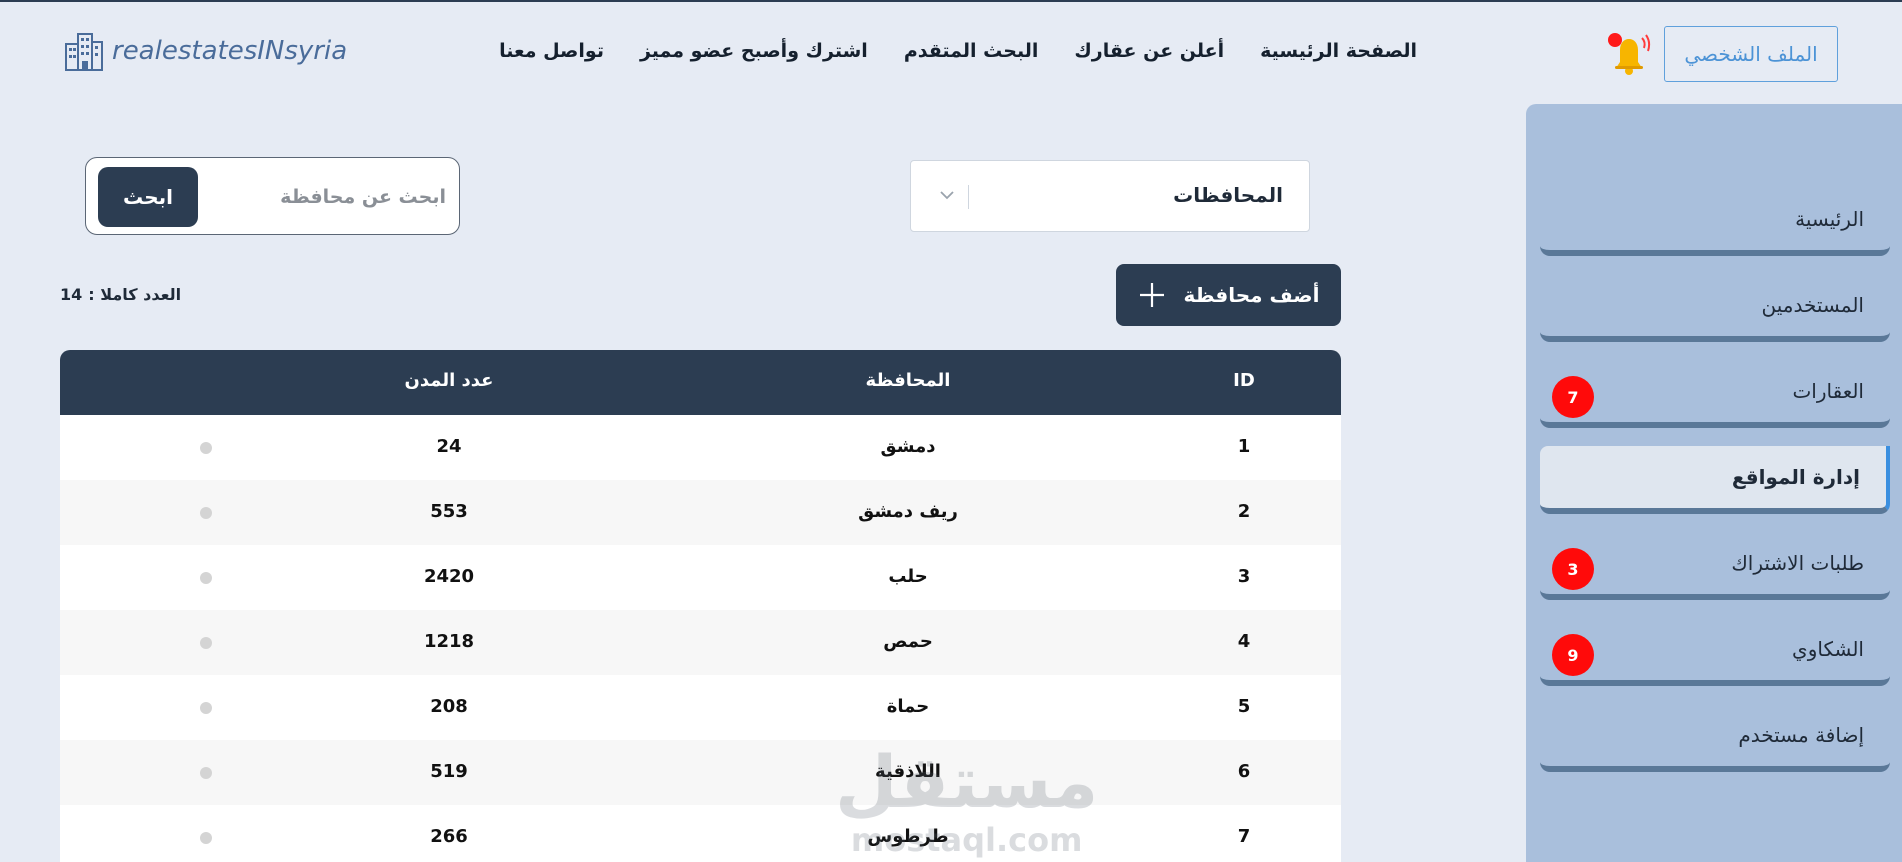  I want to click on total-label: العدد كاملا :, so click(135, 294).